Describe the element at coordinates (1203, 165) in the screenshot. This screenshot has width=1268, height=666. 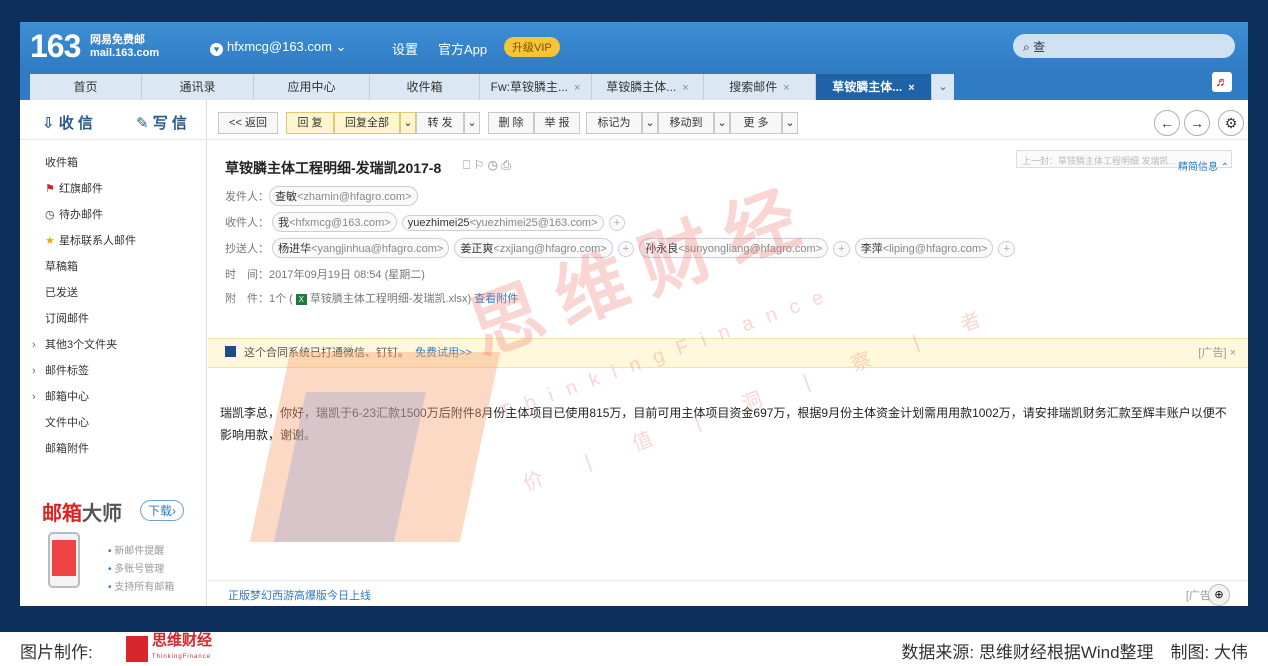
I see `collapse-info-link: 精简信息 ⌃` at that location.